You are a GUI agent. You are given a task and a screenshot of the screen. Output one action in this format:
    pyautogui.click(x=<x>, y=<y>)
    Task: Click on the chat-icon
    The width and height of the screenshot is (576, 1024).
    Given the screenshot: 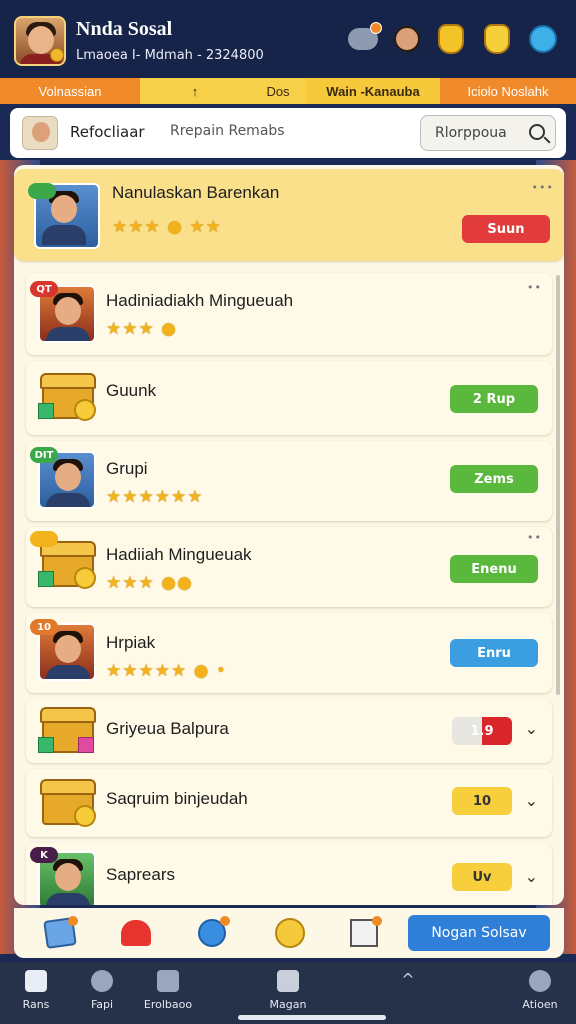 What is the action you would take?
    pyautogui.click(x=365, y=36)
    